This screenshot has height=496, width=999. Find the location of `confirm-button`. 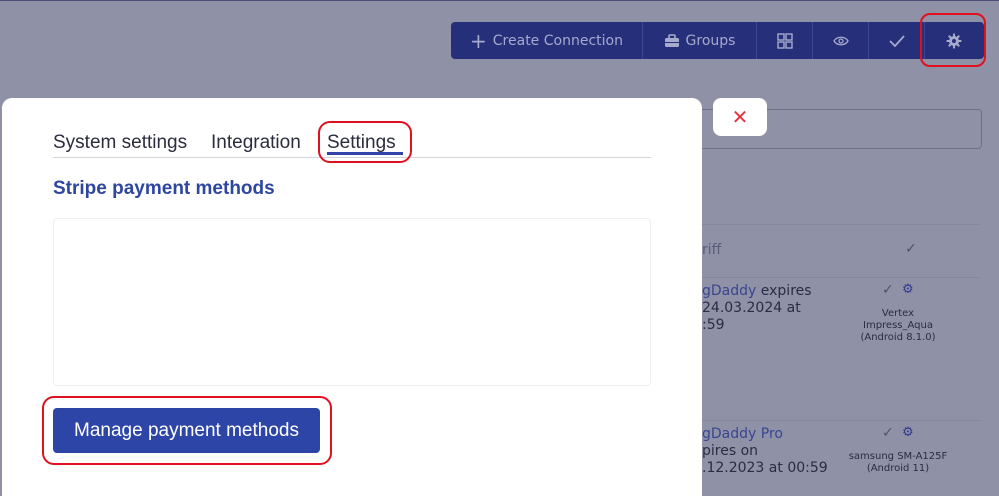

confirm-button is located at coordinates (897, 40).